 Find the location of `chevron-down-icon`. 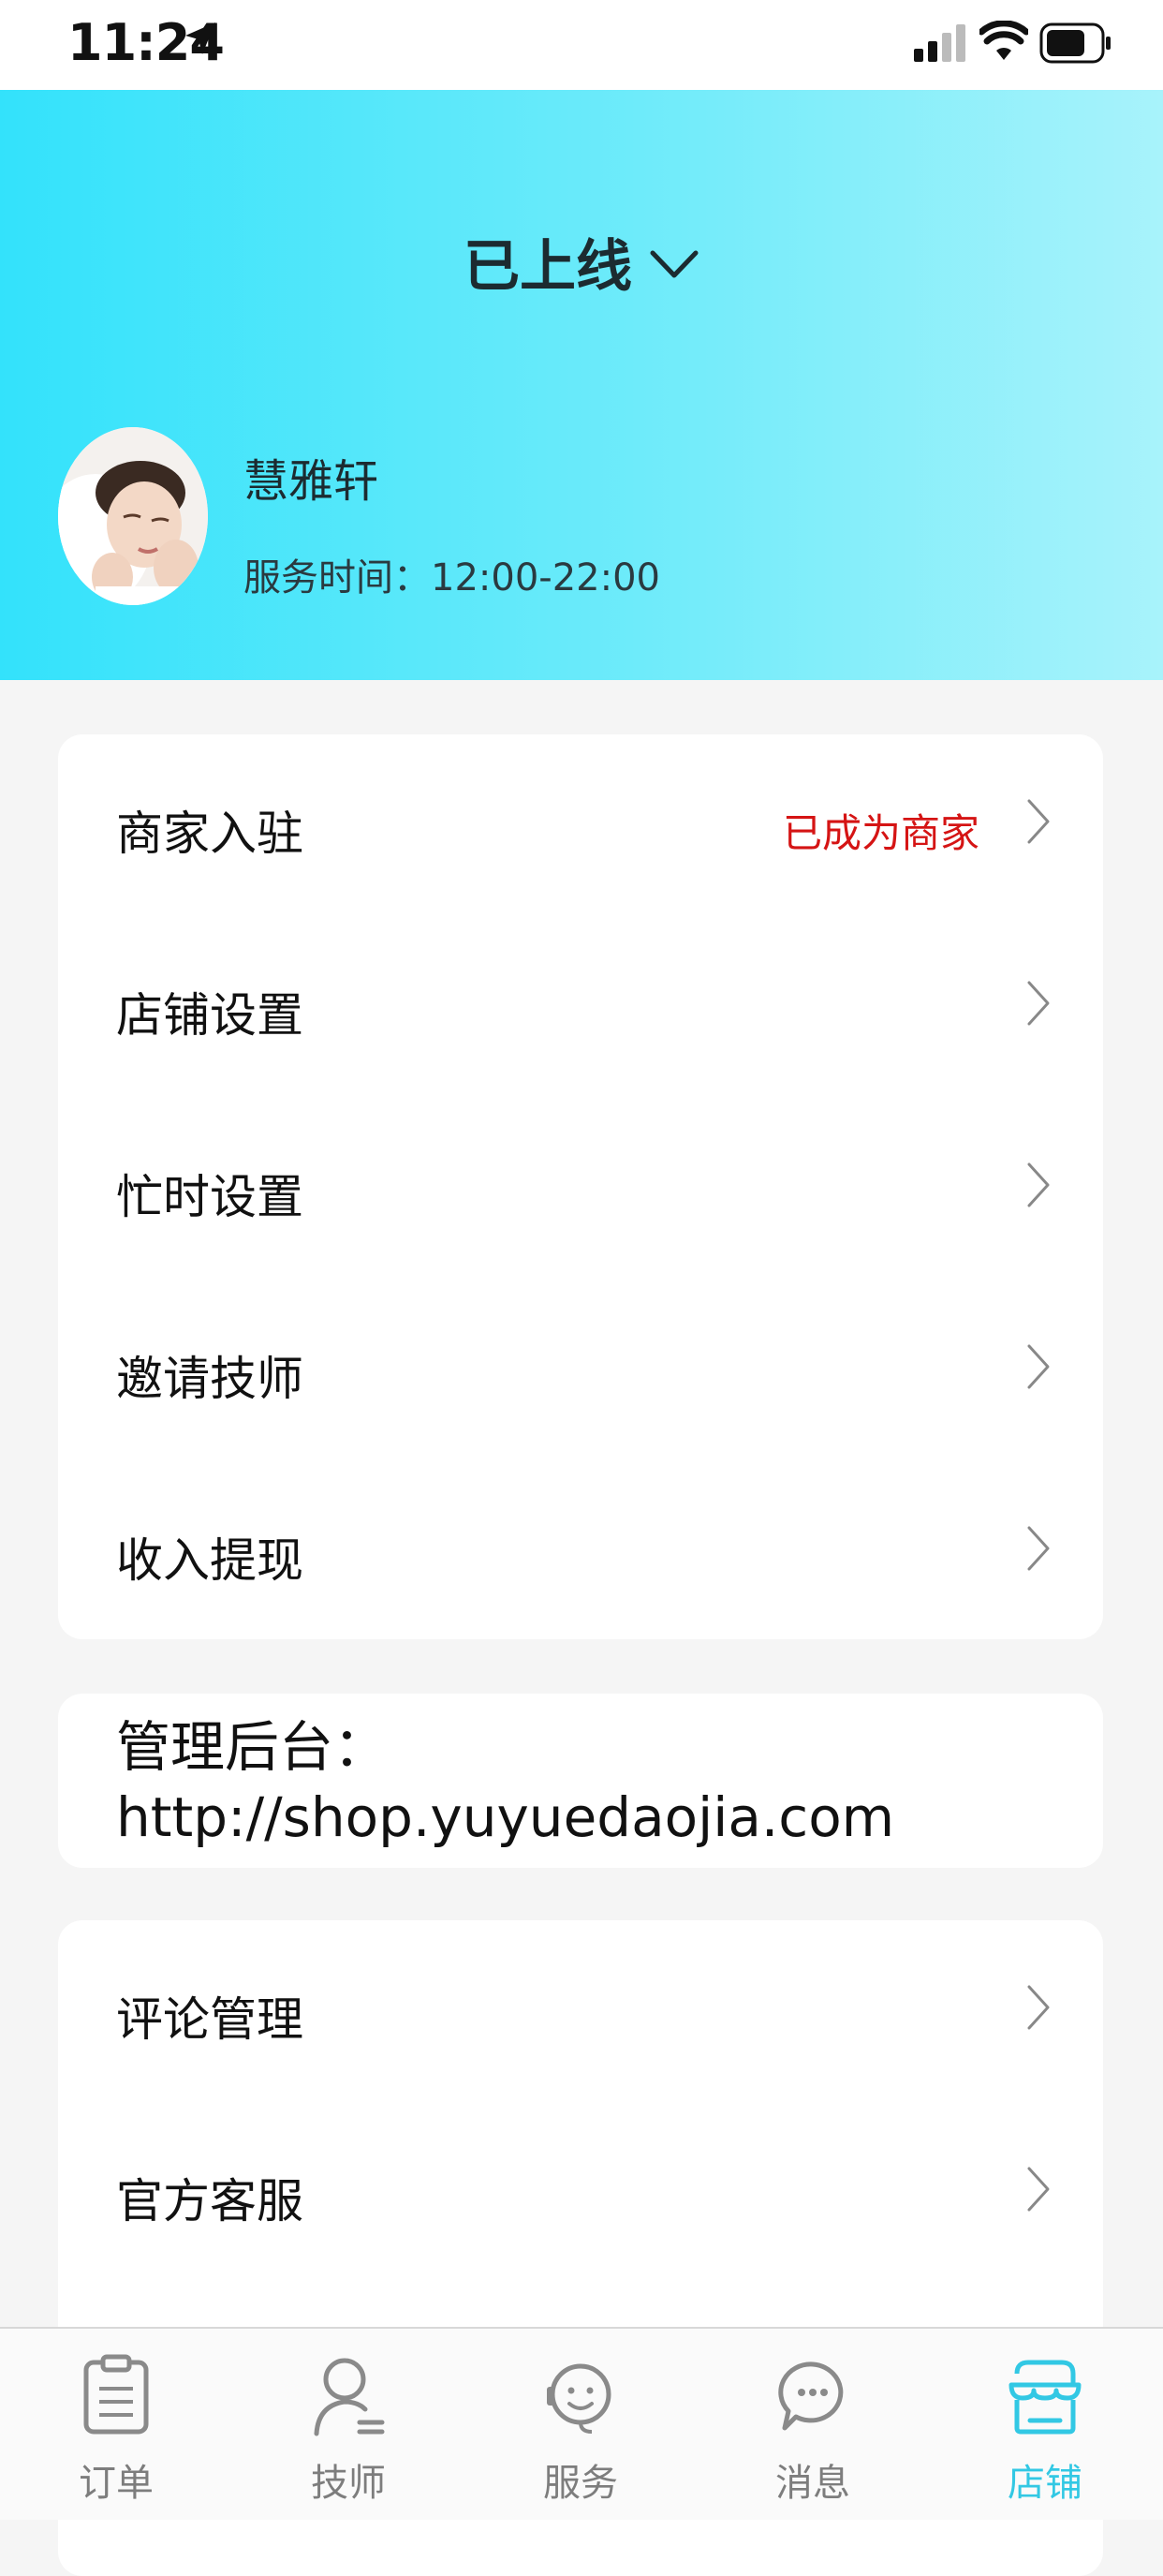

chevron-down-icon is located at coordinates (674, 264).